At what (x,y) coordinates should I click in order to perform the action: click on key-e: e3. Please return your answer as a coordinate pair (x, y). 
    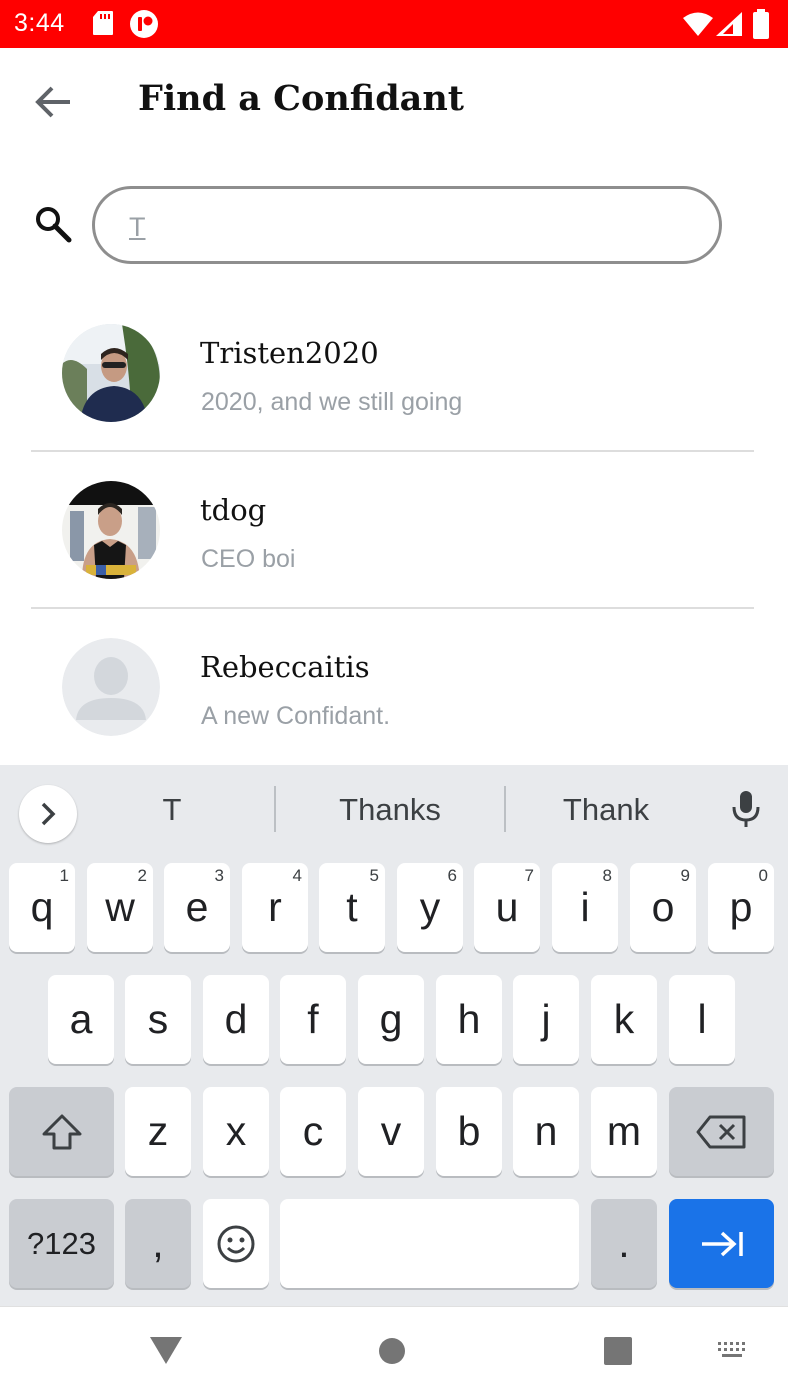
    Looking at the image, I should click on (197, 907).